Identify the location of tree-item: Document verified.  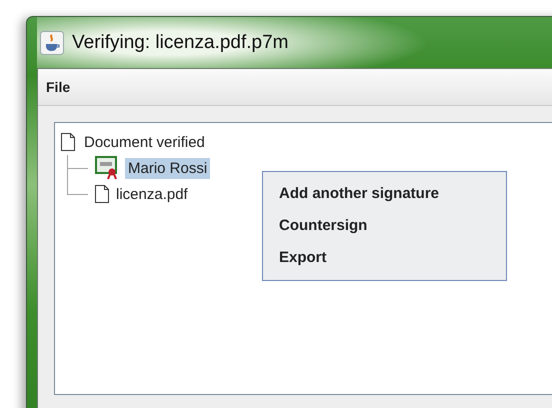
(144, 142).